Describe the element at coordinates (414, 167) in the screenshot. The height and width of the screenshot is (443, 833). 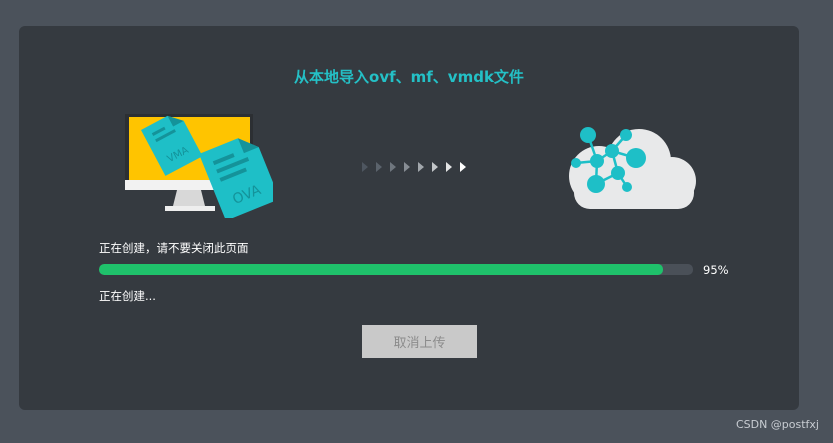
I see `transfer-arrows-icon` at that location.